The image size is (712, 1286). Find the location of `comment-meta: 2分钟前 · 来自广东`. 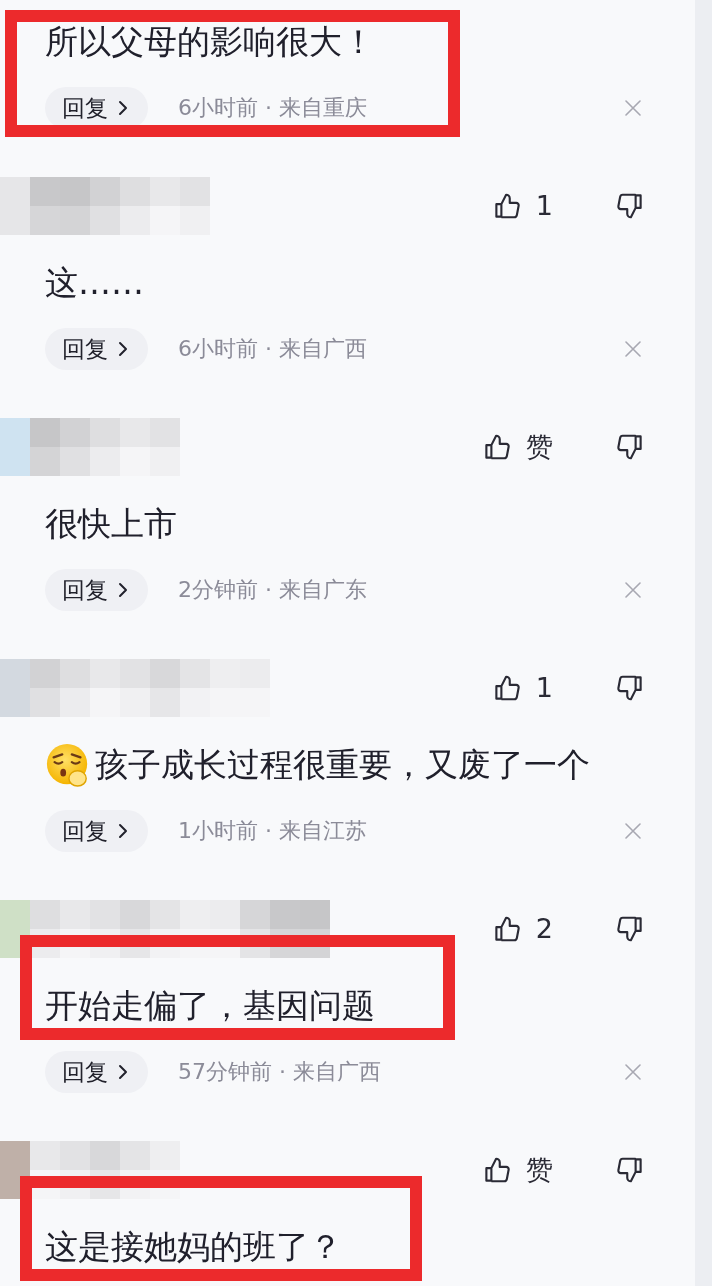

comment-meta: 2分钟前 · 来自广东 is located at coordinates (272, 590).